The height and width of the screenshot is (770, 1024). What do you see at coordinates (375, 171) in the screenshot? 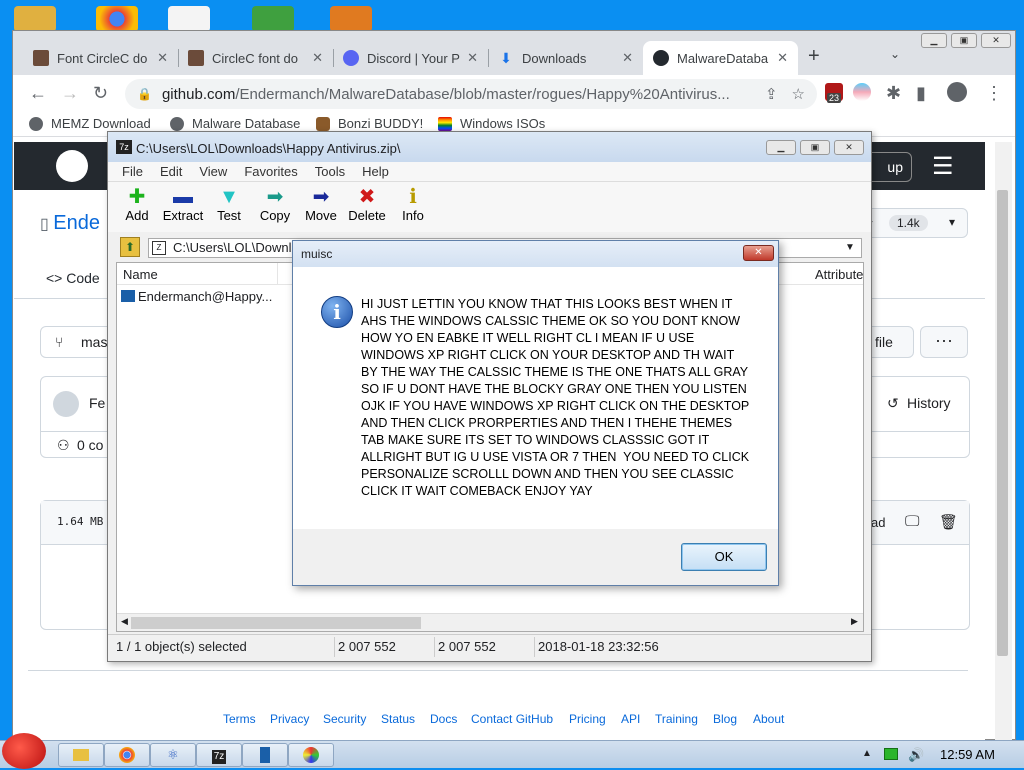
I see `menu-help: Help` at bounding box center [375, 171].